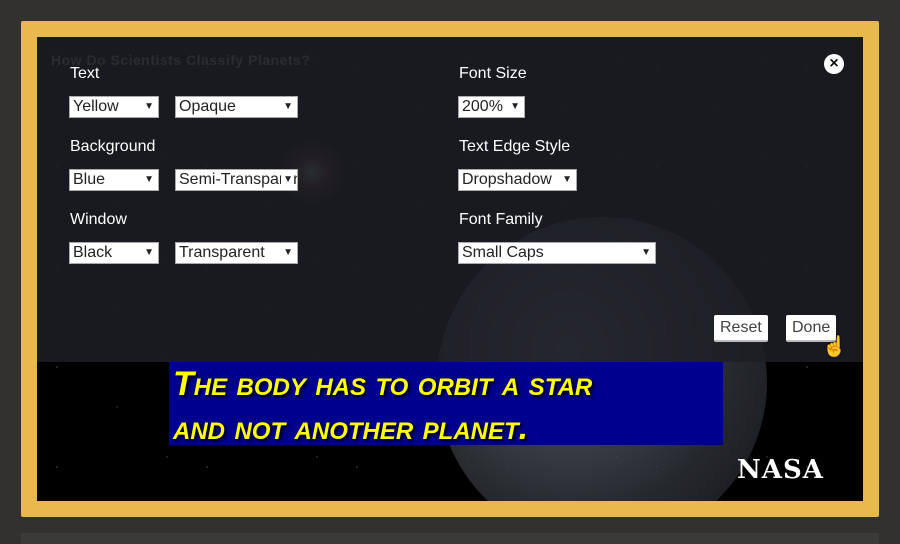 The image size is (900, 544). I want to click on edge-style-label: Text Edge Style, so click(515, 146).